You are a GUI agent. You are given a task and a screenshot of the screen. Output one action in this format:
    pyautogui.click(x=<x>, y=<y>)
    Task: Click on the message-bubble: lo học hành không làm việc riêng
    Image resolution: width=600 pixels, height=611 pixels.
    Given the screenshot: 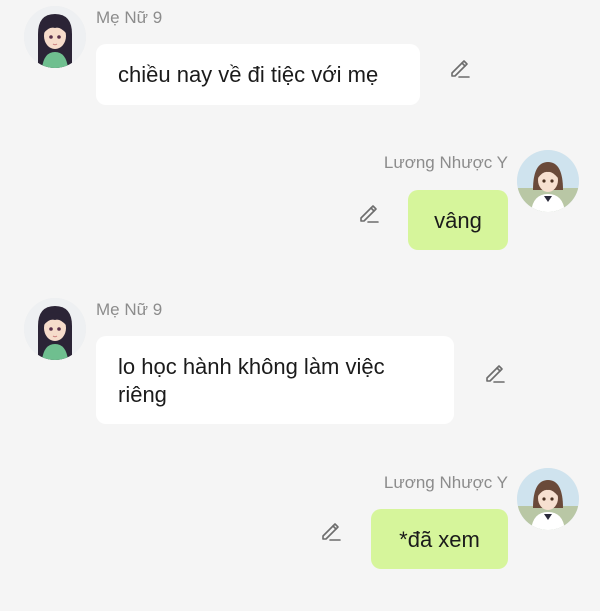 What is the action you would take?
    pyautogui.click(x=275, y=380)
    